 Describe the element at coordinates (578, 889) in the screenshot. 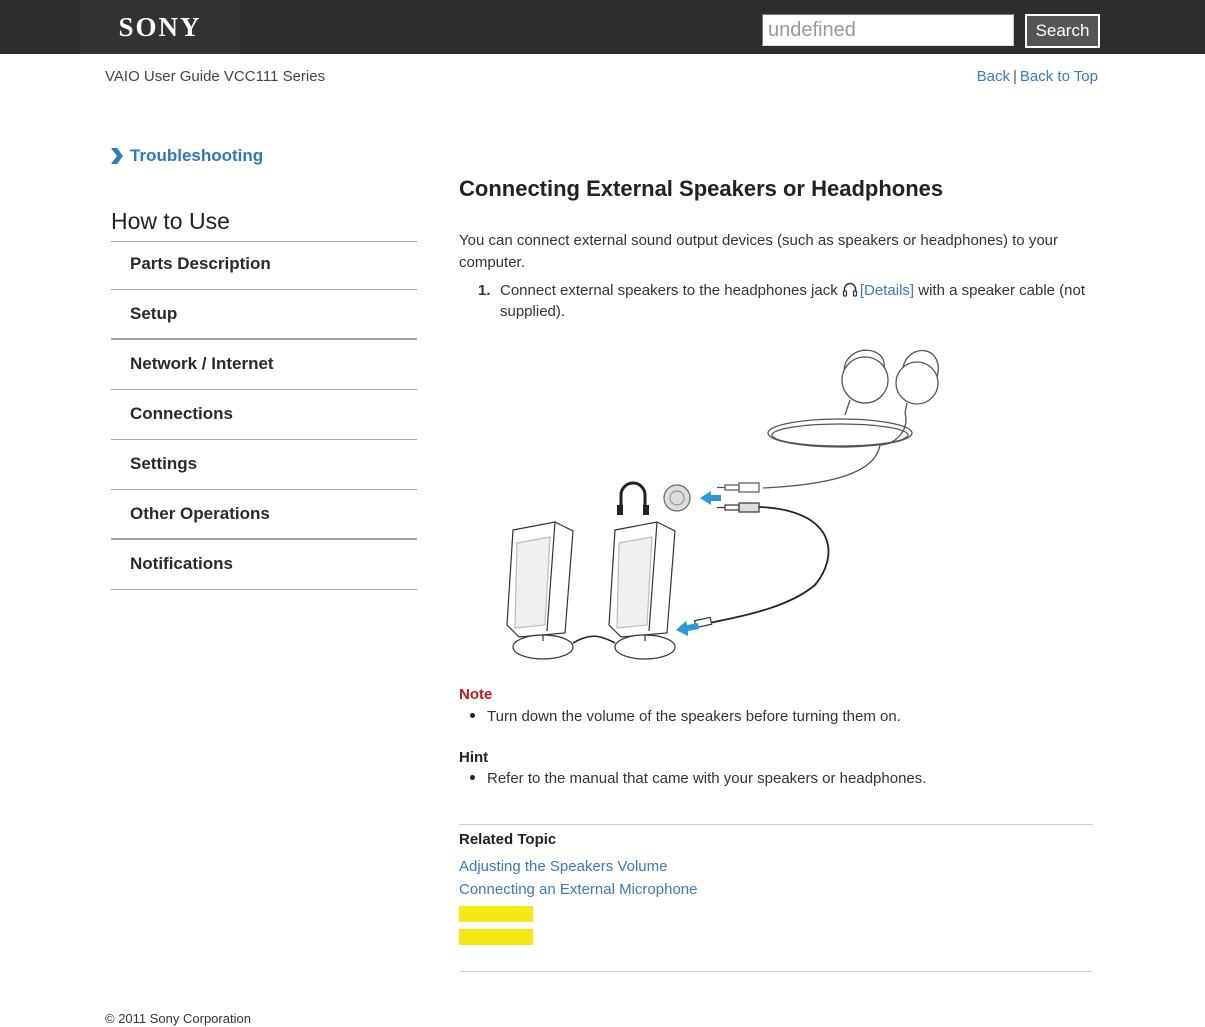

I see `related-link: Connecting an External Microphone` at that location.